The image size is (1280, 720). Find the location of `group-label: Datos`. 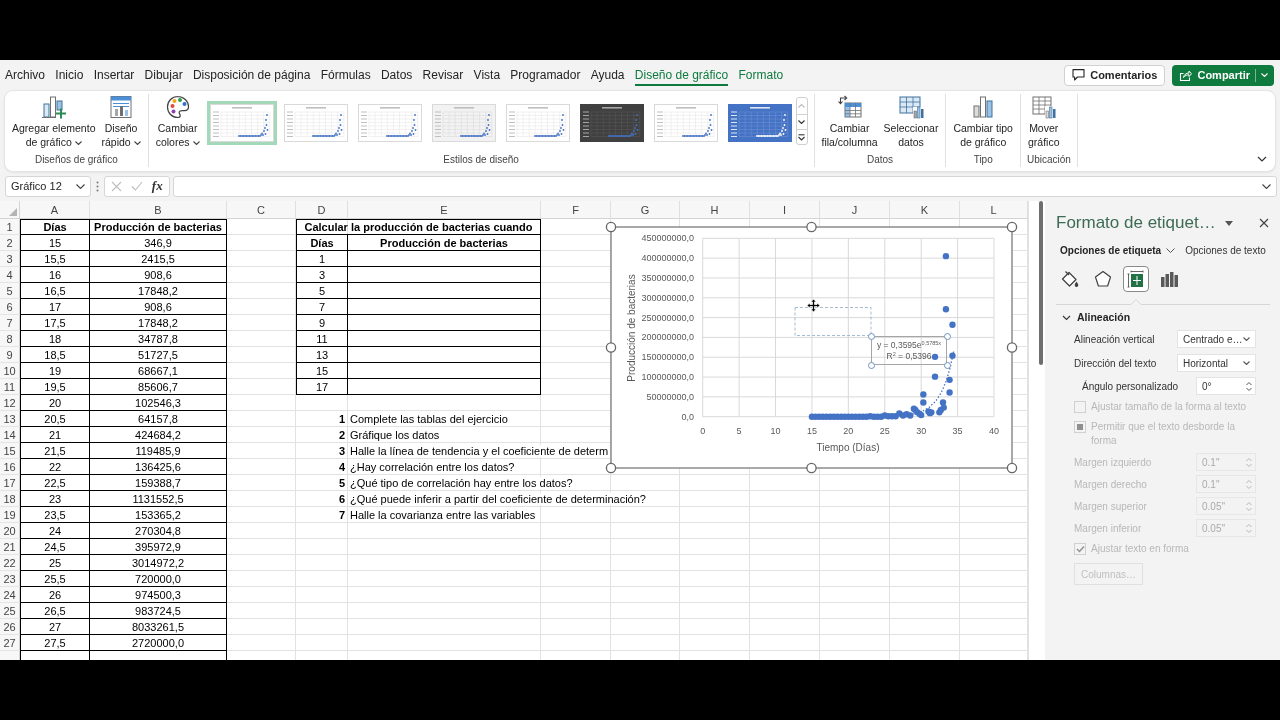

group-label: Datos is located at coordinates (880, 160).